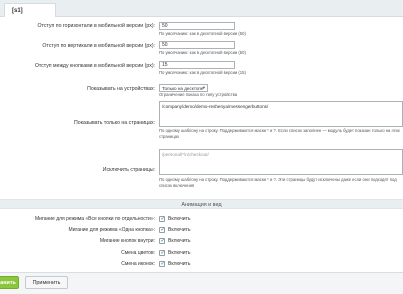 This screenshot has width=403, height=294. I want to click on offset-v-input, so click(197, 45).